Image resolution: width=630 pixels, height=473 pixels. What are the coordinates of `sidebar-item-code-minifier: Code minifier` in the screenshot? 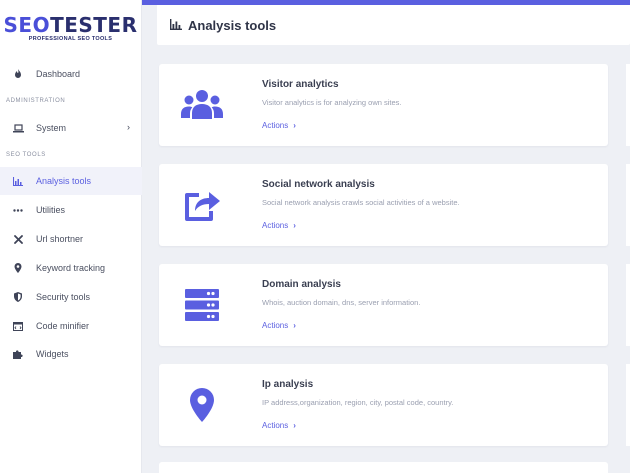 It's located at (71, 326).